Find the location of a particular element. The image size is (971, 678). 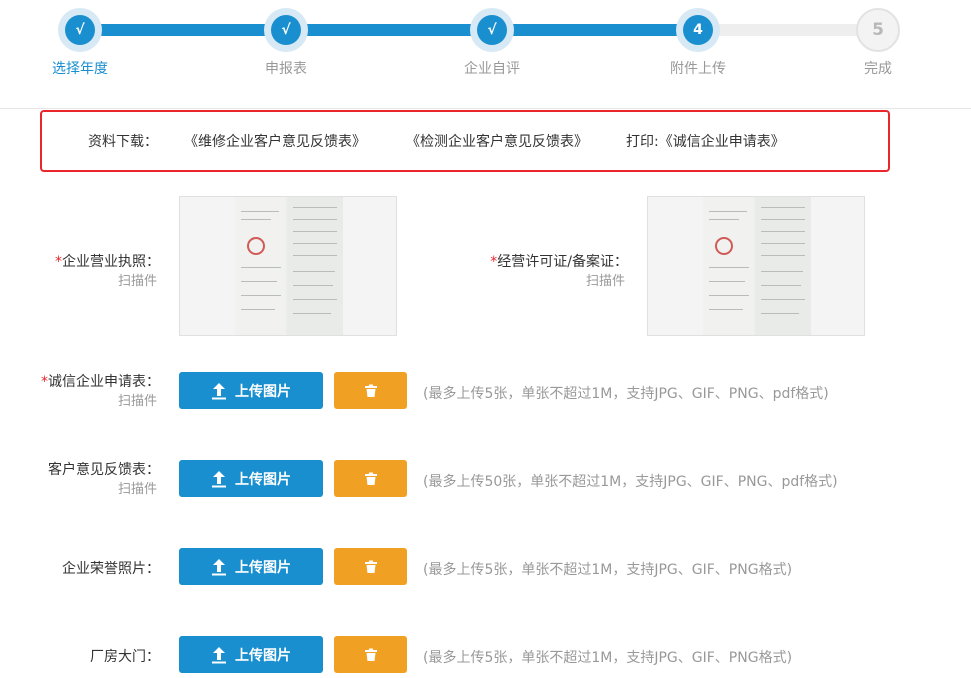

step-label-select-year: 选择年度 is located at coordinates (80, 68).